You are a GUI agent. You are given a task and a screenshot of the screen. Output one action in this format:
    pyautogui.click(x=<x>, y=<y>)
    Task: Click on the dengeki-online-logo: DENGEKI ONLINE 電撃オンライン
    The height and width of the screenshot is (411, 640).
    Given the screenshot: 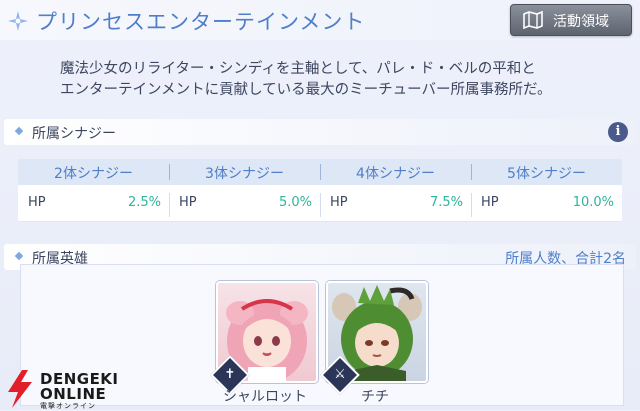 What is the action you would take?
    pyautogui.click(x=64, y=390)
    